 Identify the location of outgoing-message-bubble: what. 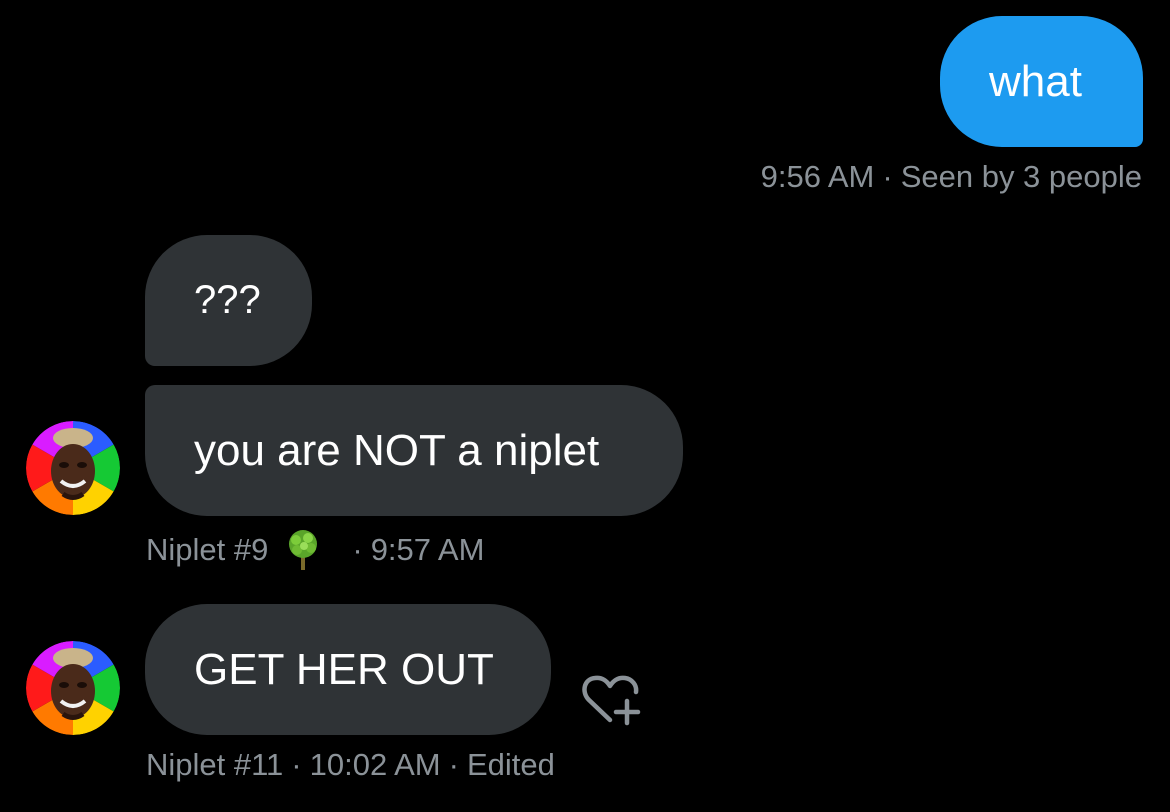
(1041, 81).